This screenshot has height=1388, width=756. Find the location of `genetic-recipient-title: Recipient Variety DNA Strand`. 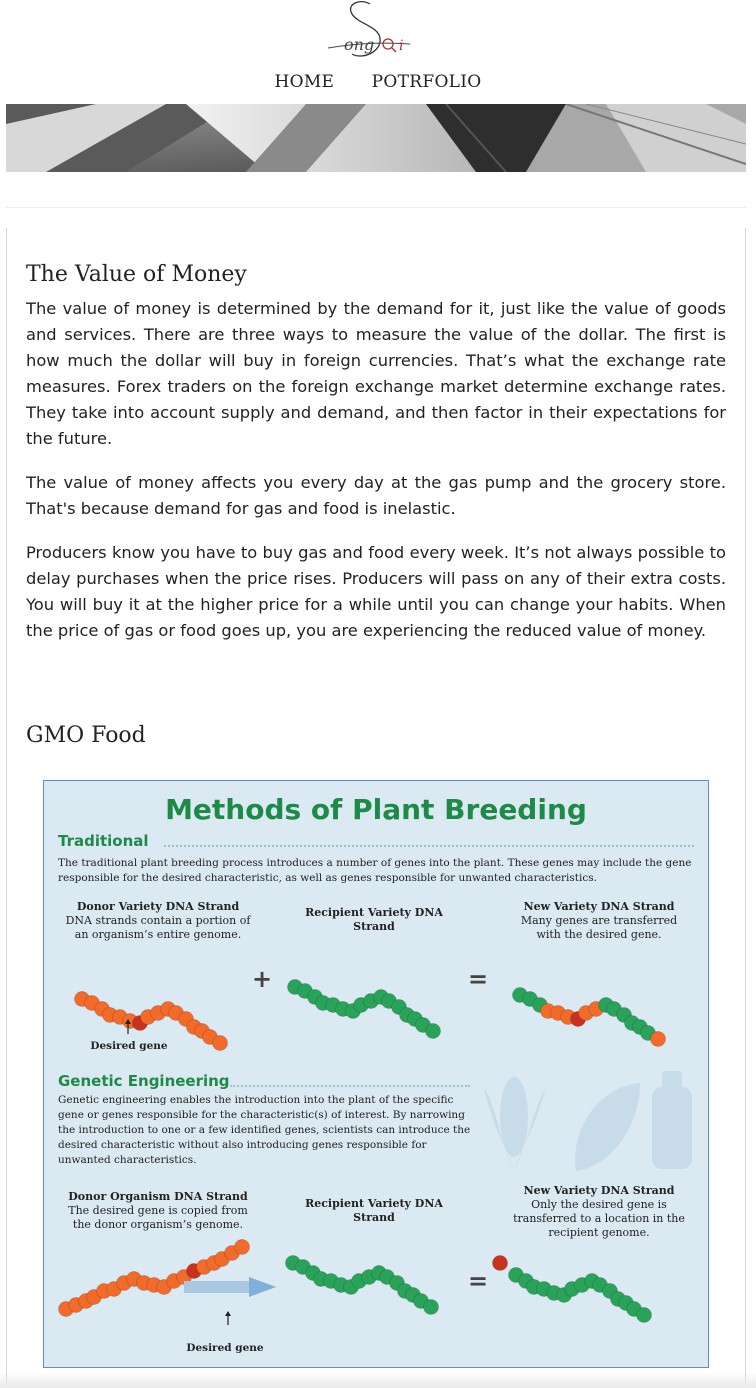

genetic-recipient-title: Recipient Variety DNA Strand is located at coordinates (374, 1210).